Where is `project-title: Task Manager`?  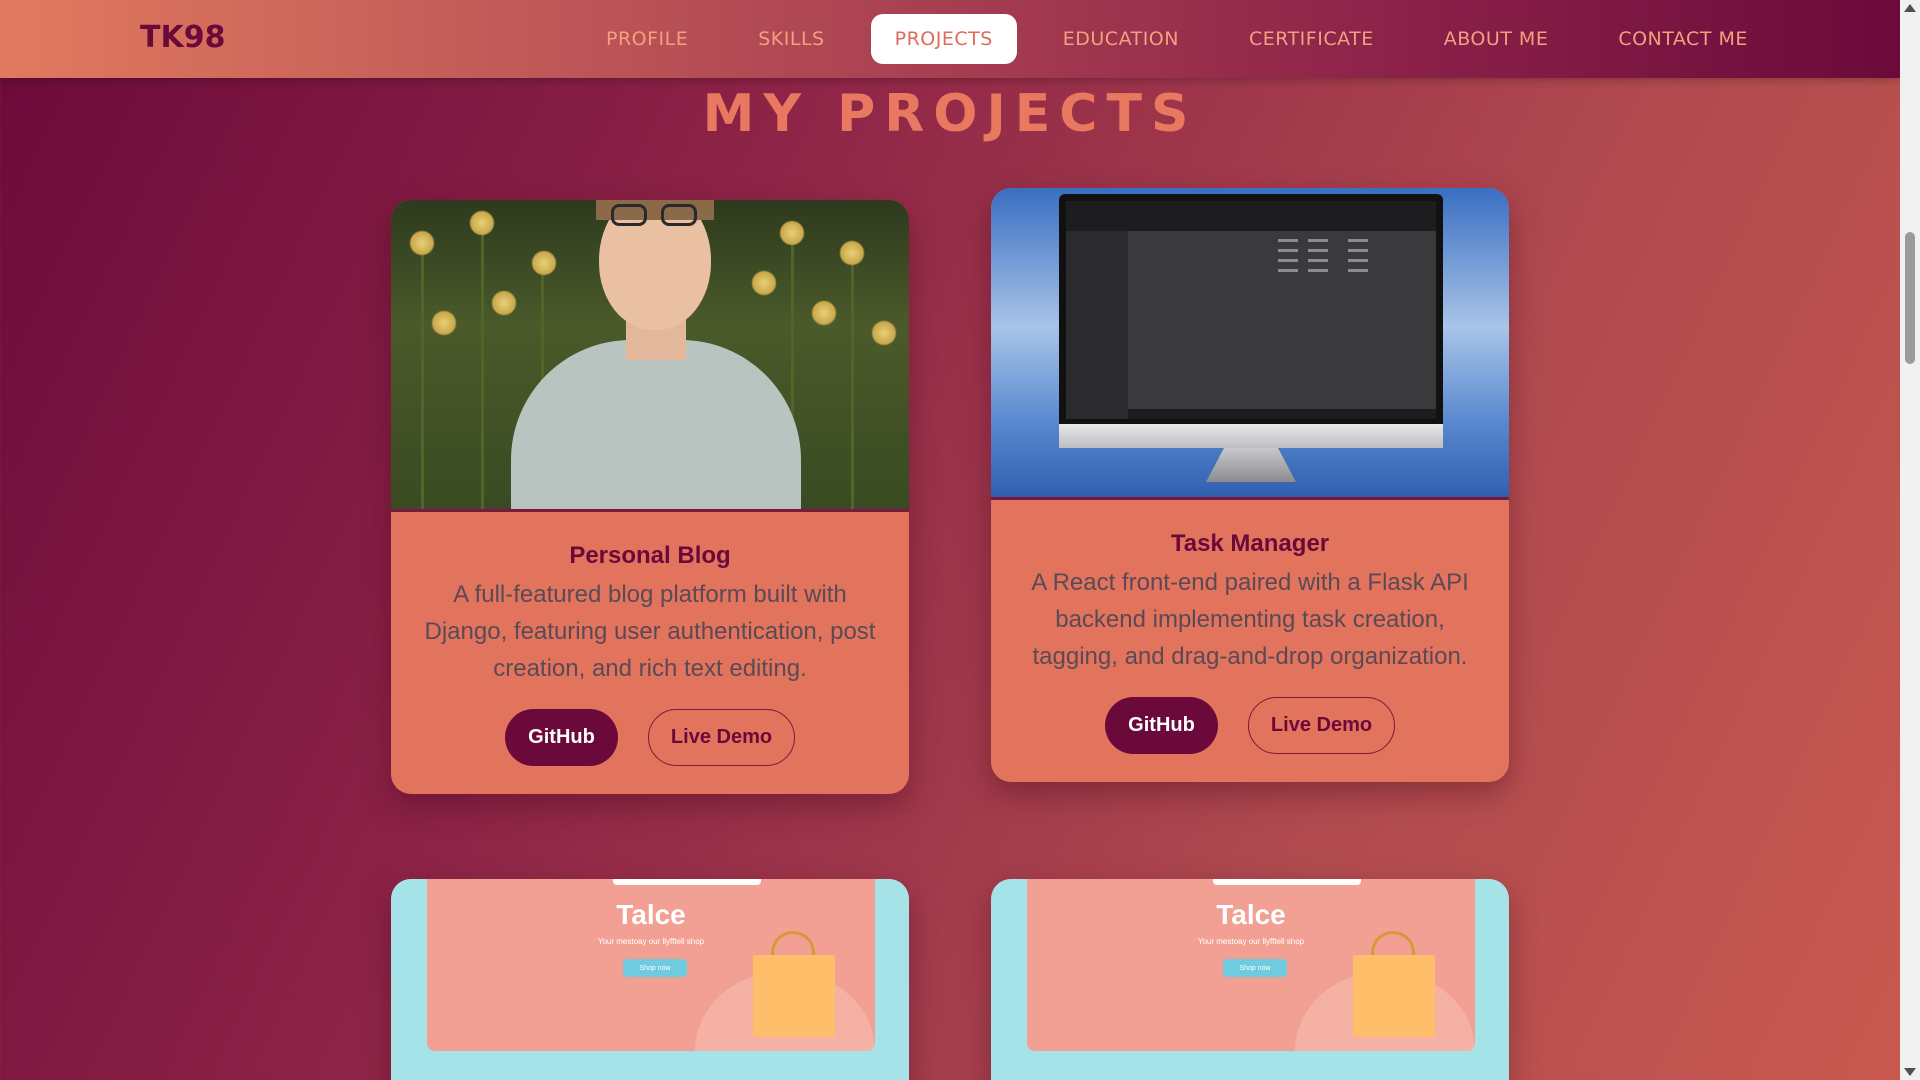 project-title: Task Manager is located at coordinates (1250, 543).